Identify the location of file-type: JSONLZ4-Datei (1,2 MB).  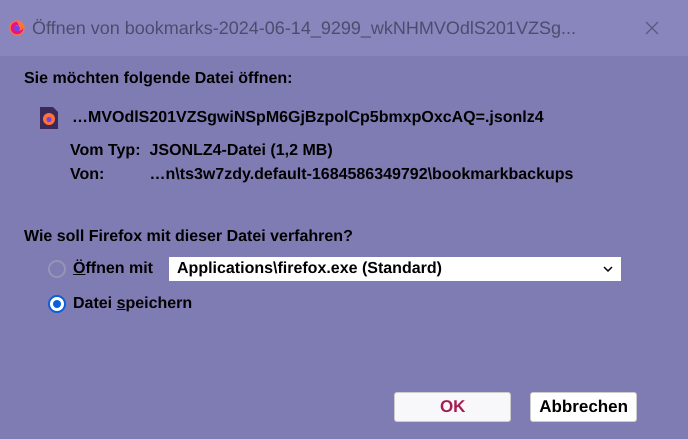
(242, 151).